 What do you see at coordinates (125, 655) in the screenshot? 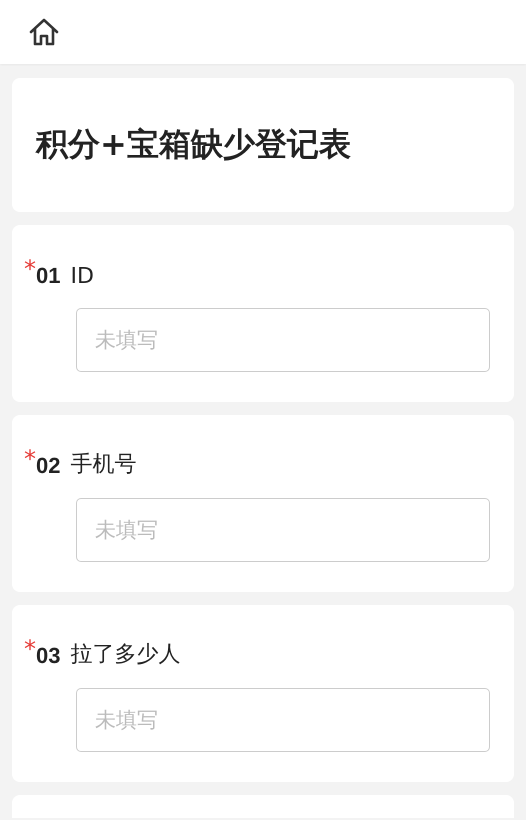
I see `question-label: 拉了多少人` at bounding box center [125, 655].